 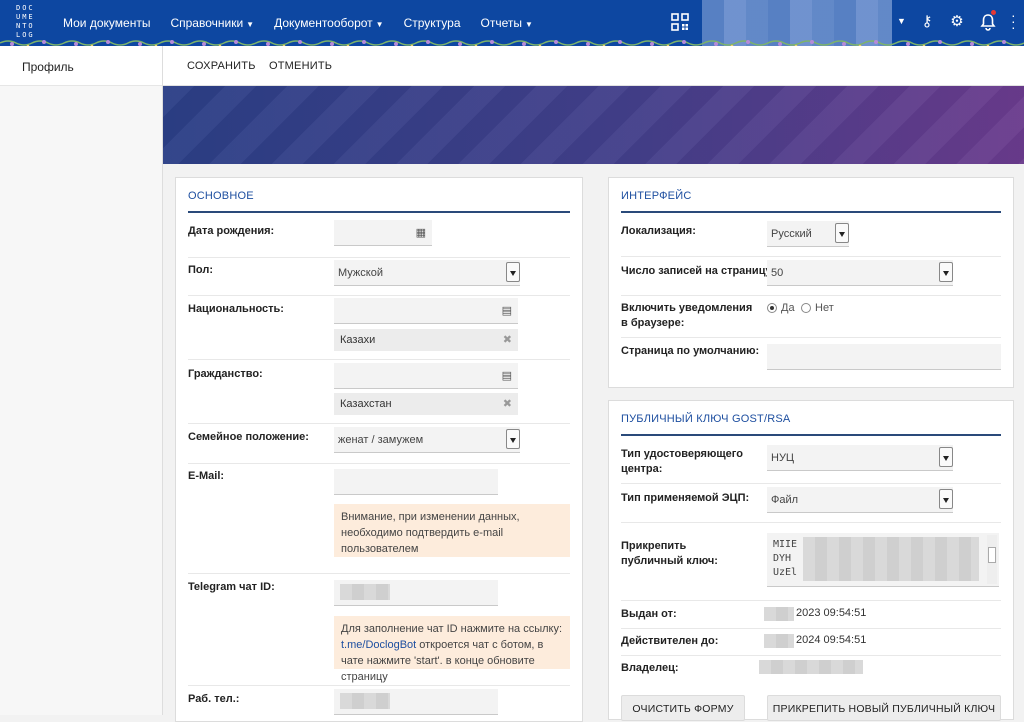 What do you see at coordinates (683, 708) in the screenshot?
I see `clear-form-button: ОЧИСТИТЬ ФОРМУ` at bounding box center [683, 708].